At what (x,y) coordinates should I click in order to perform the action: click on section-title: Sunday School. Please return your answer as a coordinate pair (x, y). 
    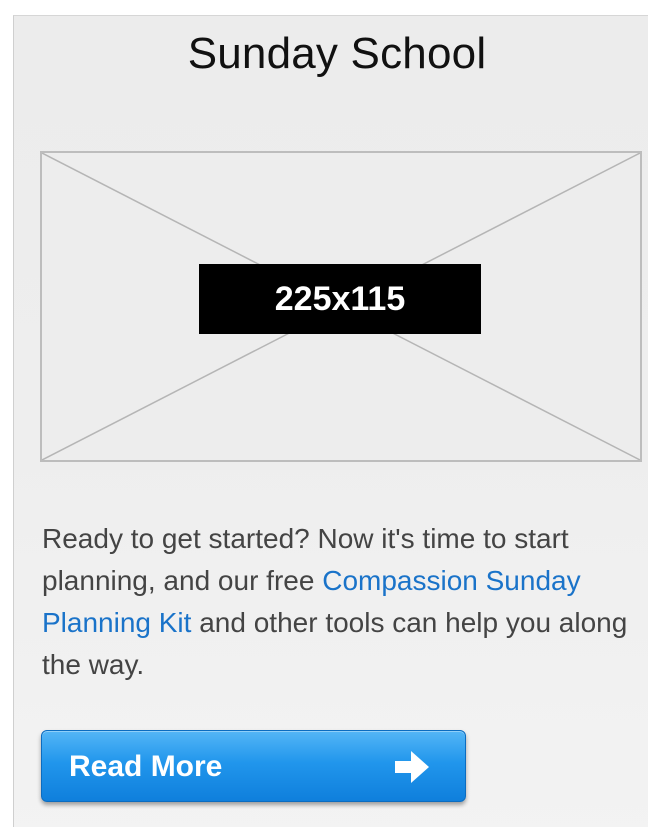
    Looking at the image, I should click on (337, 53).